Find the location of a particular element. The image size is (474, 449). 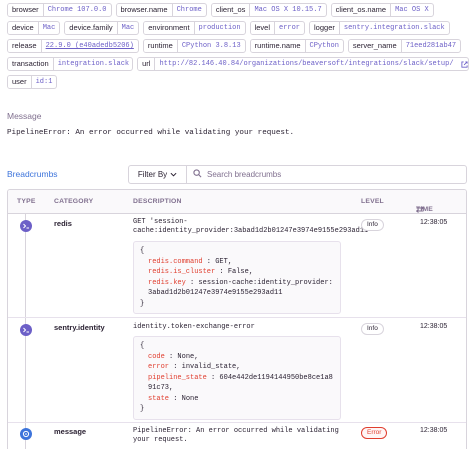

tag-key: browser is located at coordinates (26, 10).